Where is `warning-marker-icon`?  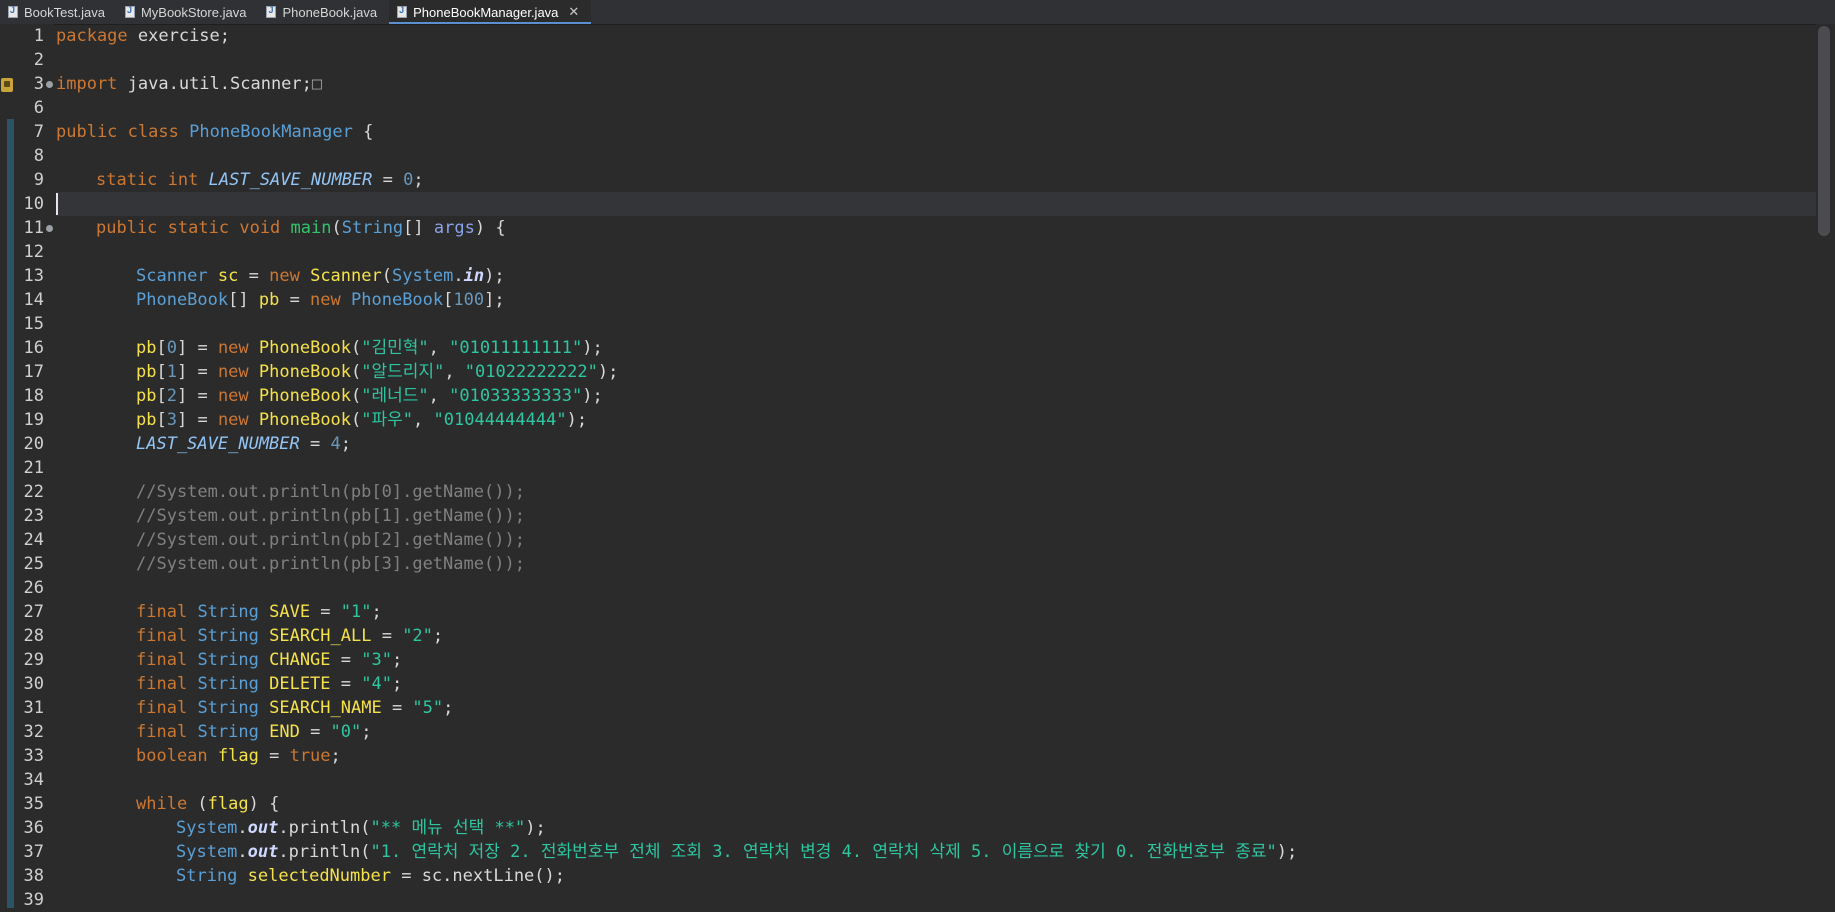 warning-marker-icon is located at coordinates (7, 85).